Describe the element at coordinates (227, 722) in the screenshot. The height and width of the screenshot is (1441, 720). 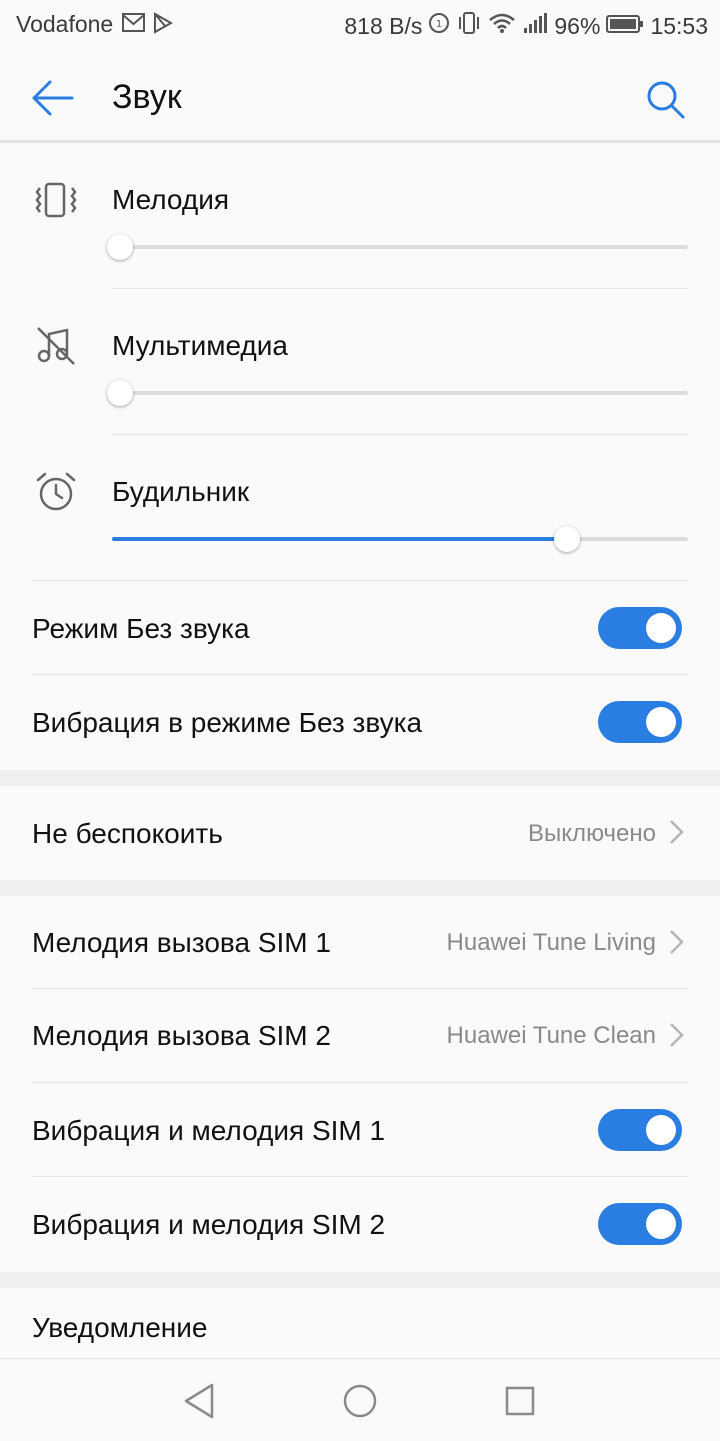
I see `silent-vibration-label: Вибрация в режиме Без звука` at that location.